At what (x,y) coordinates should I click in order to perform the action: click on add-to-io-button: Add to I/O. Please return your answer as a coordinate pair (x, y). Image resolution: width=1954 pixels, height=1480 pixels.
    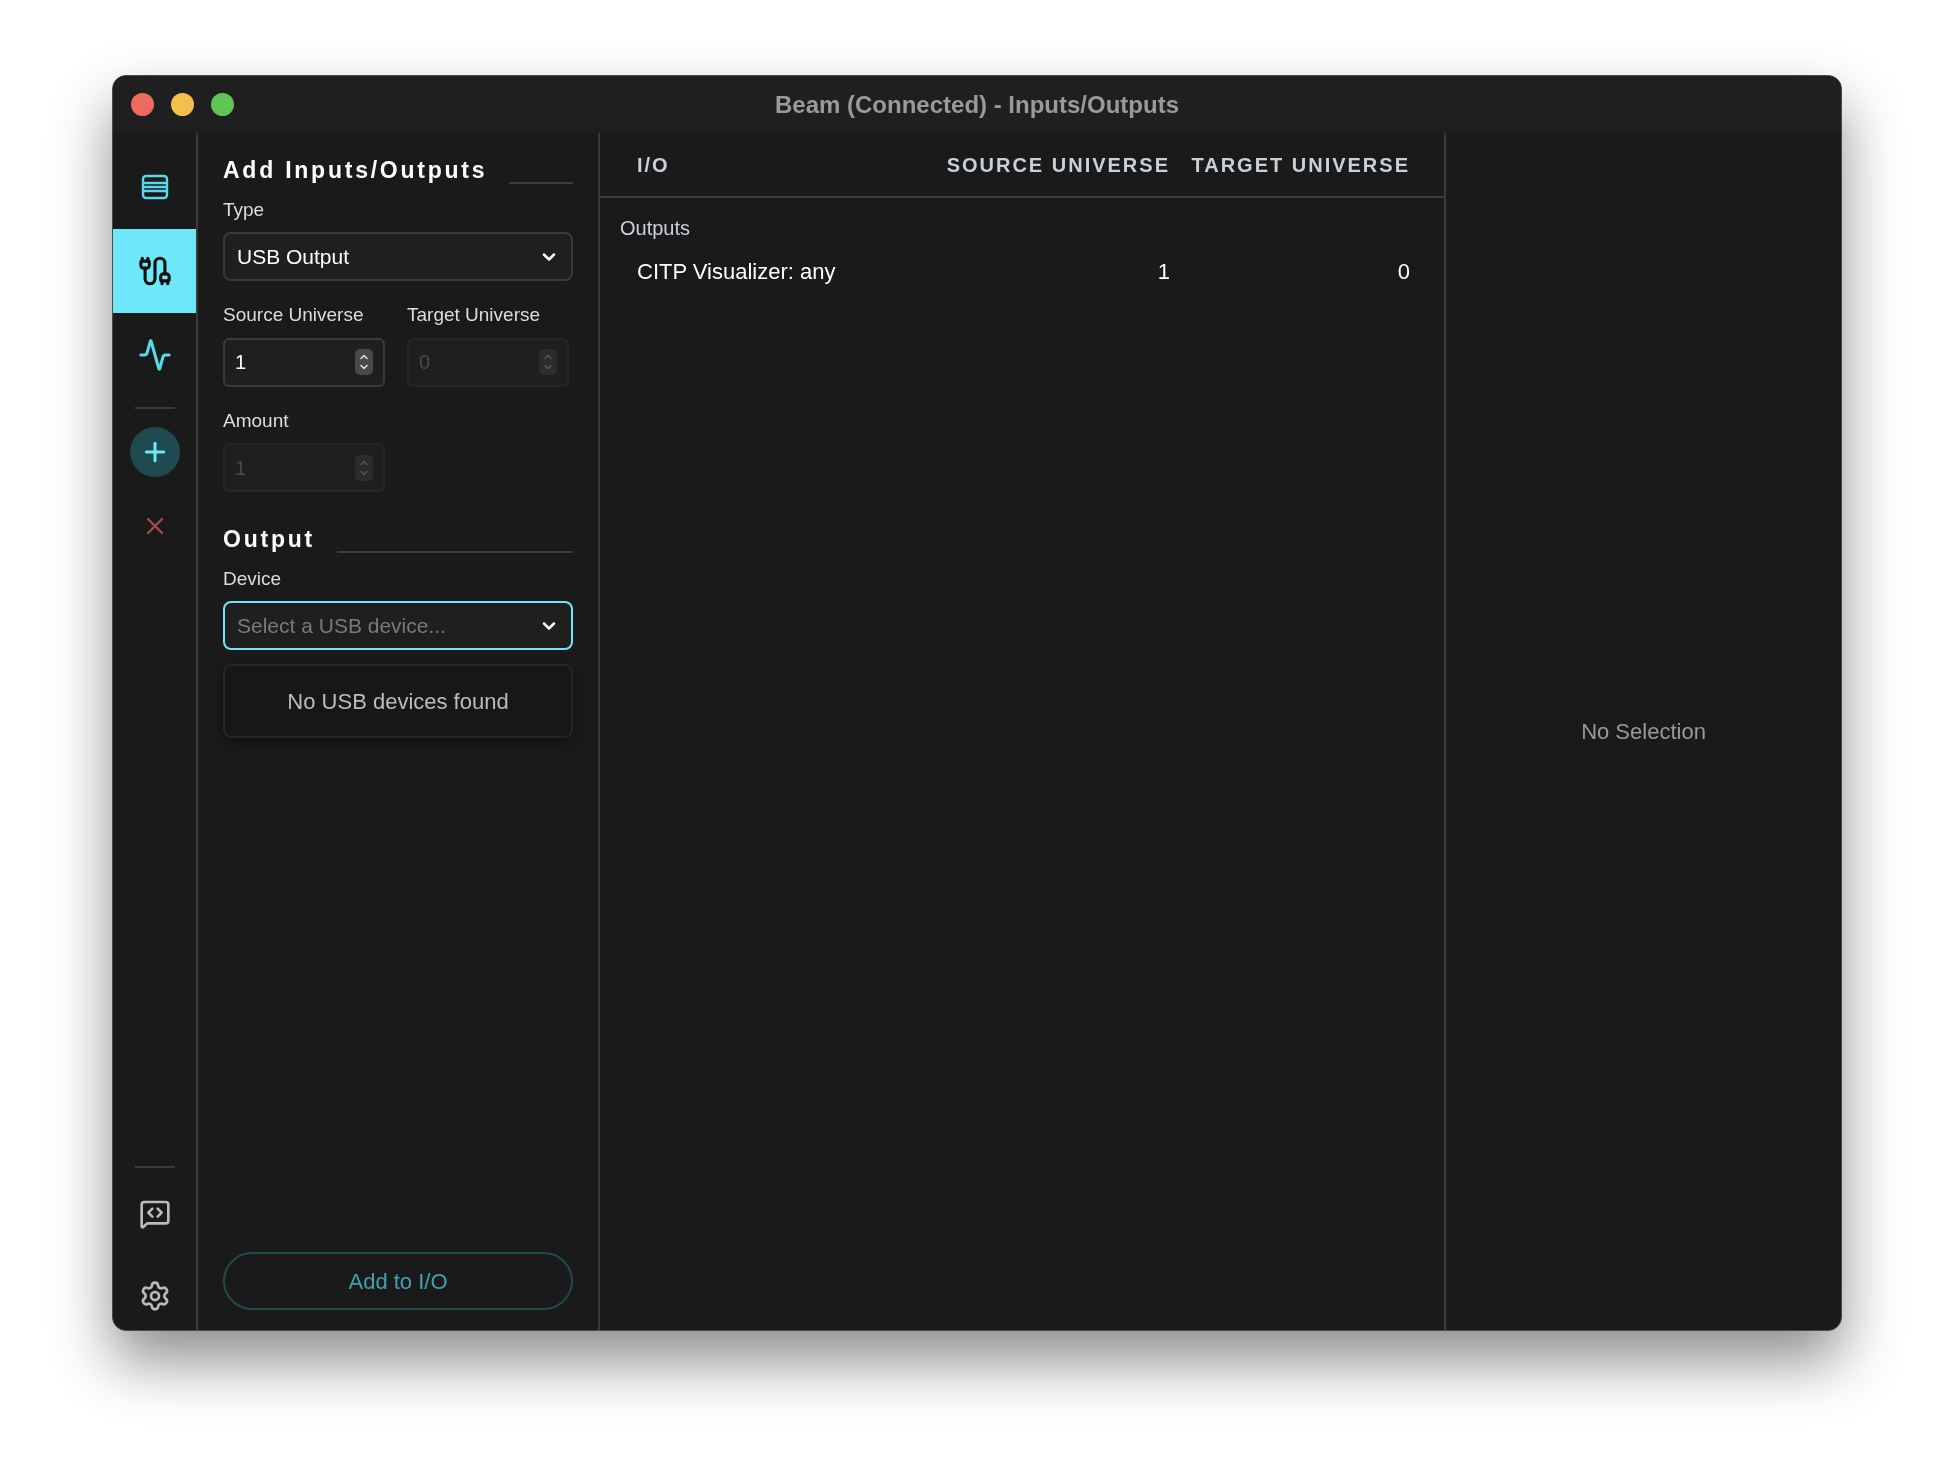
    Looking at the image, I should click on (398, 1281).